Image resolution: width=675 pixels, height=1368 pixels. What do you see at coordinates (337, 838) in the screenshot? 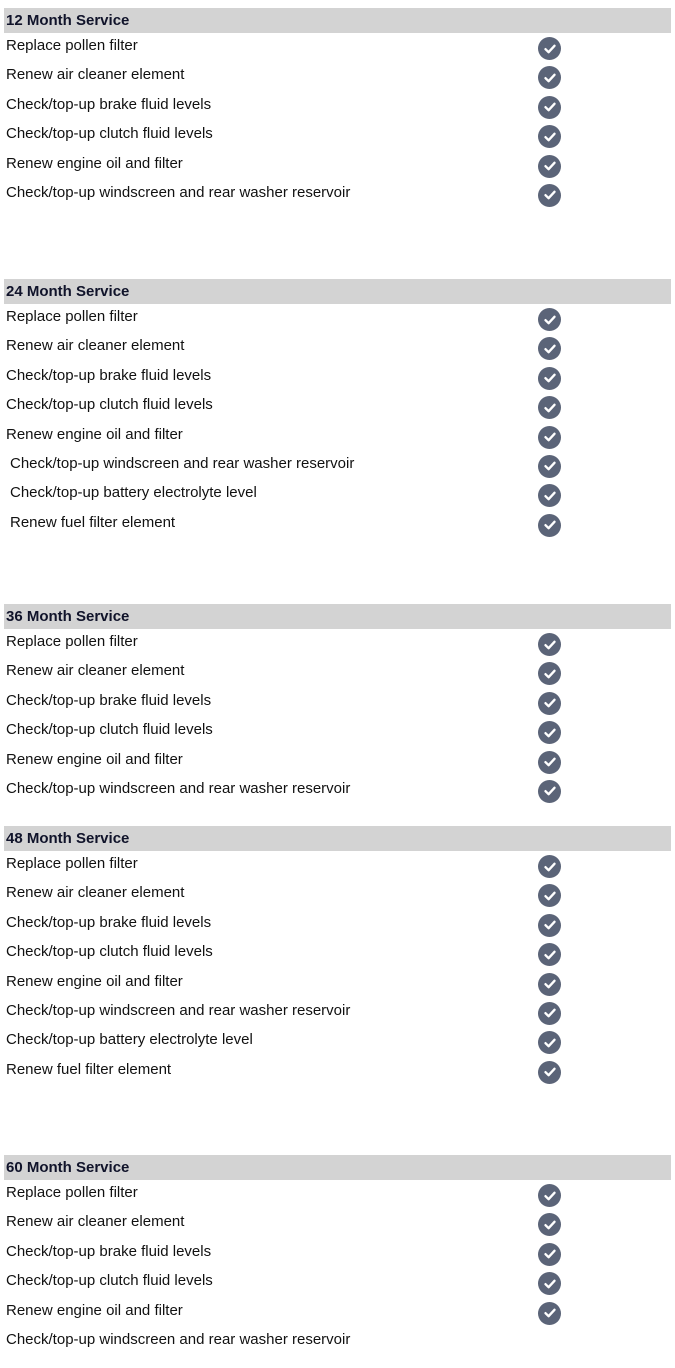
I see `section-header: 48 Month Service` at bounding box center [337, 838].